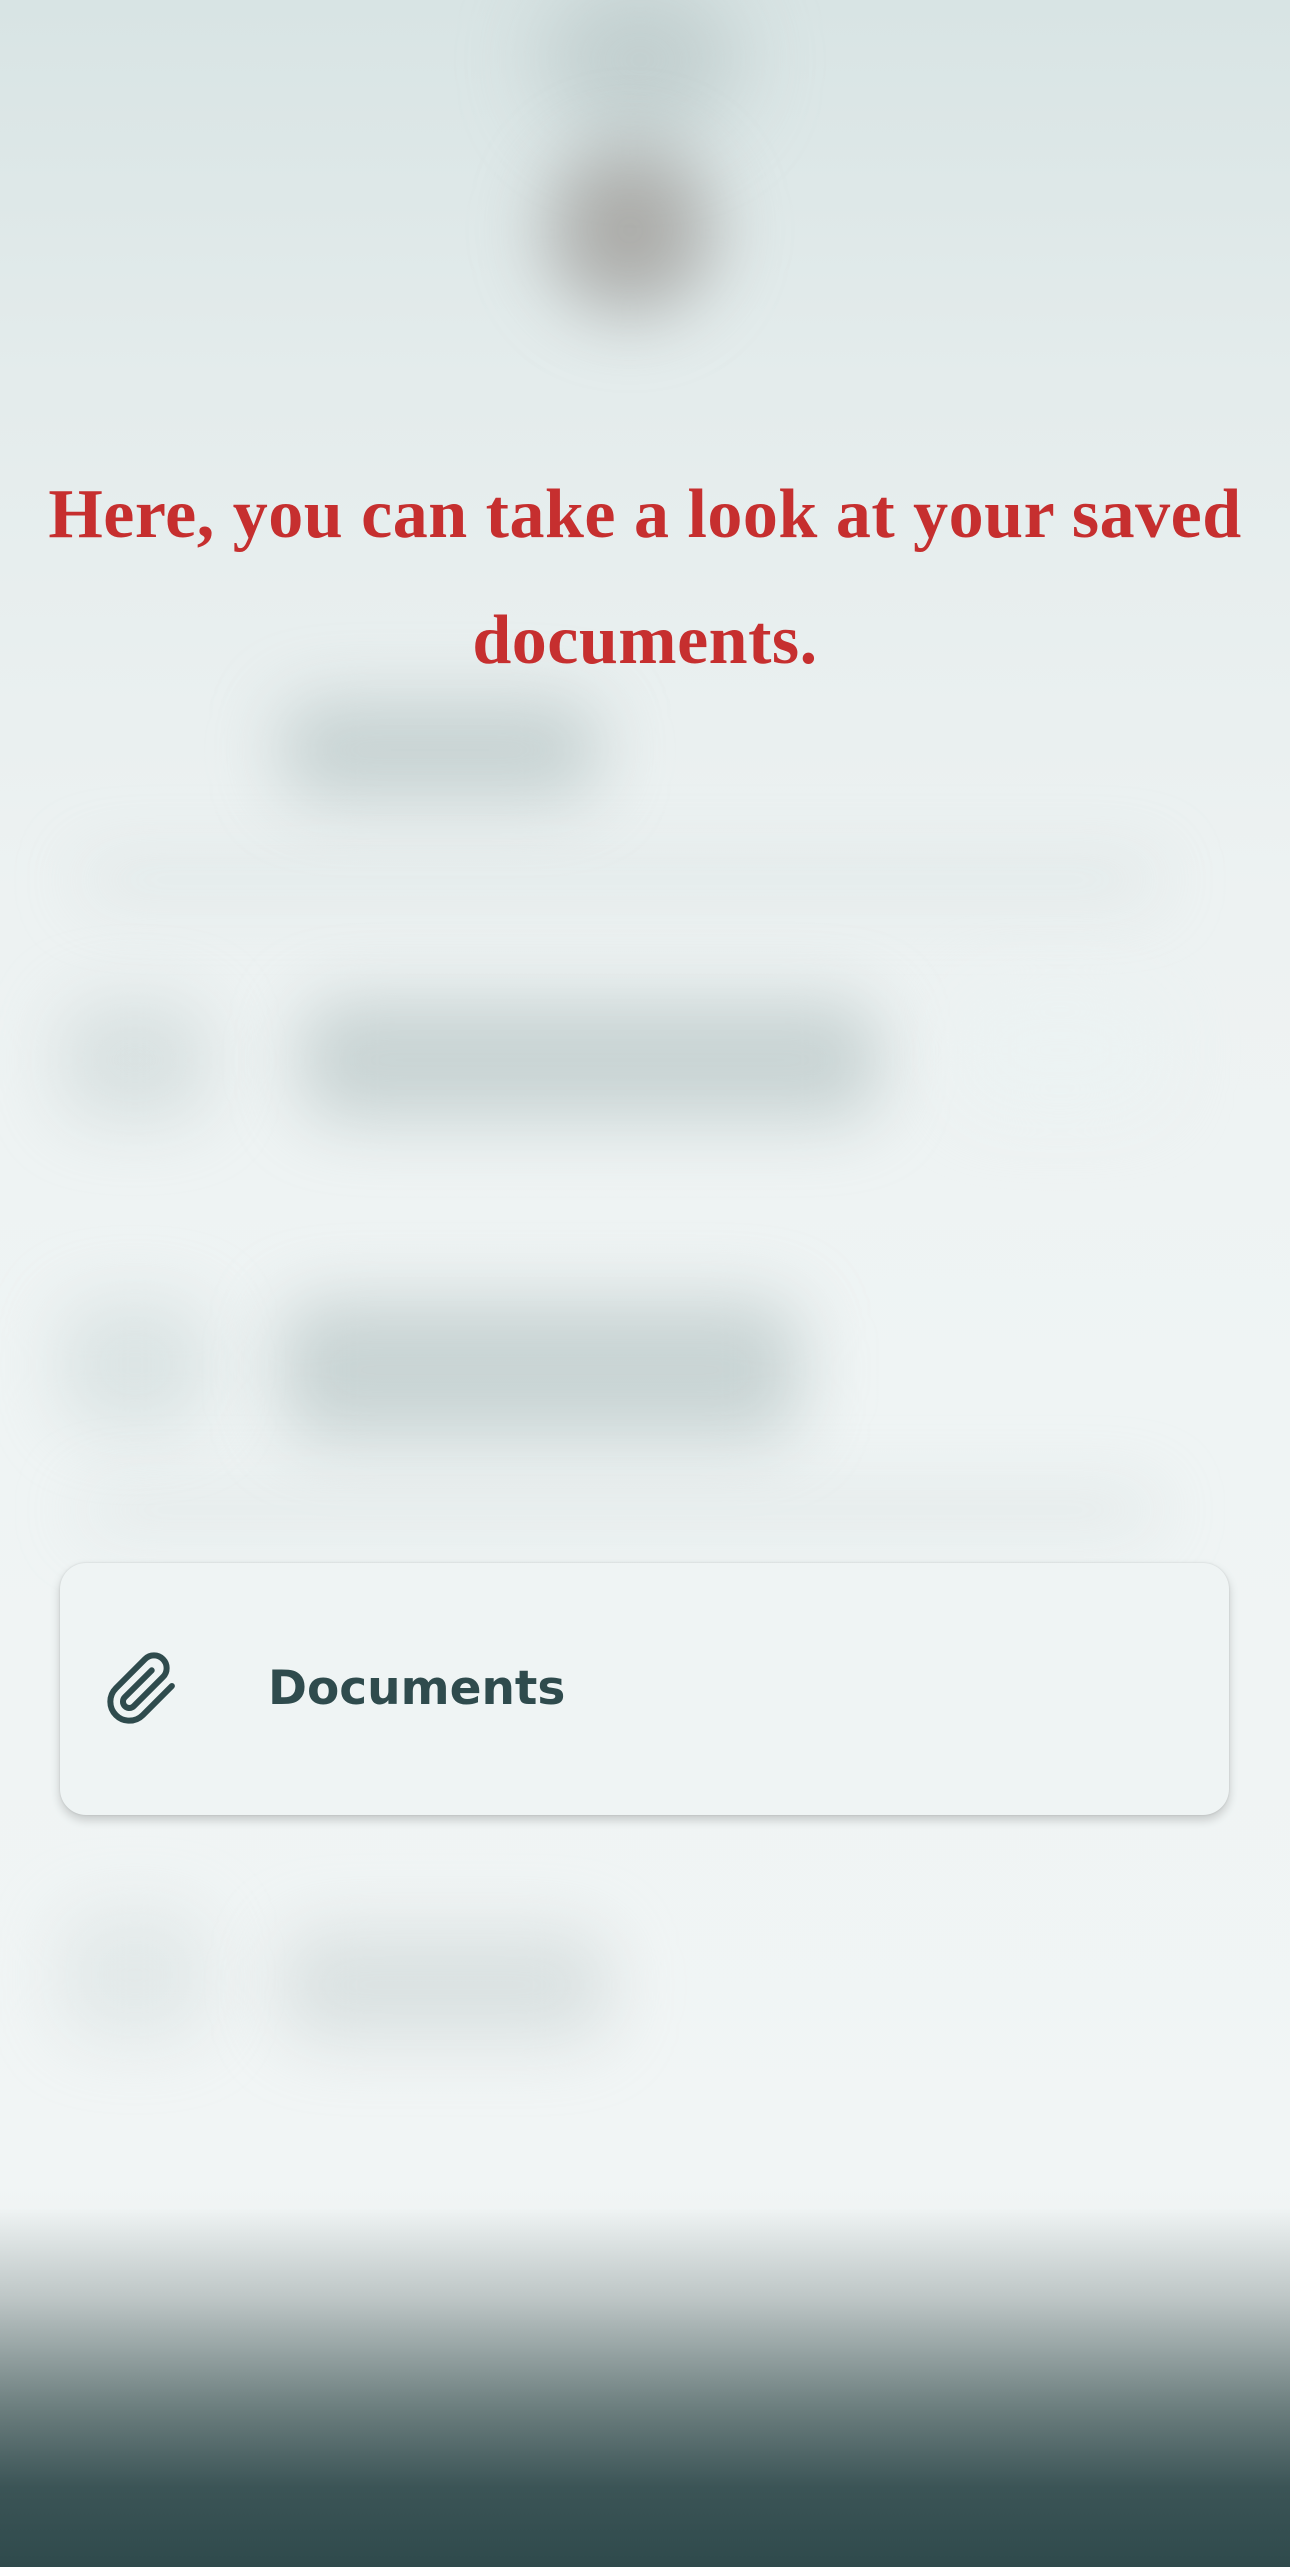 Image resolution: width=1290 pixels, height=2567 pixels. Describe the element at coordinates (445, 1985) in the screenshot. I see `blurred-menu-item-4-text` at that location.